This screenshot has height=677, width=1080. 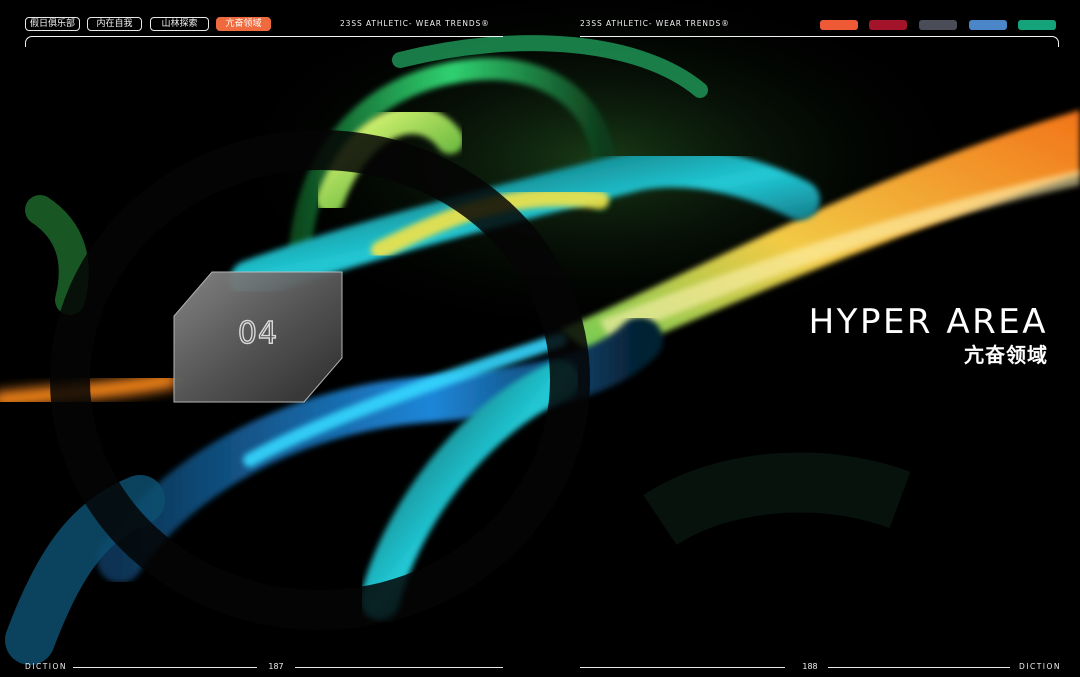 What do you see at coordinates (1006, 355) in the screenshot?
I see `chapter-title-cn: 亢奋领域` at bounding box center [1006, 355].